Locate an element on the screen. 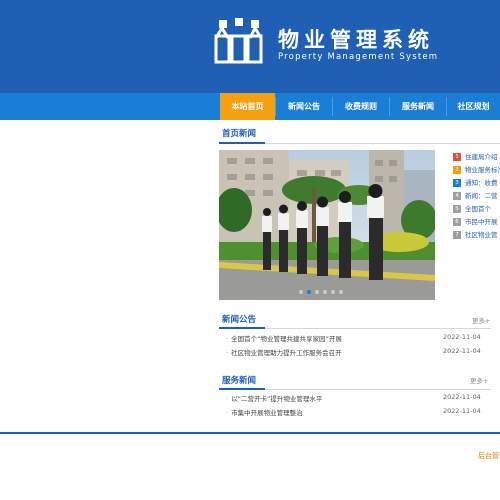 The width and height of the screenshot is (500, 500). rank-badge: 6 is located at coordinates (457, 222).